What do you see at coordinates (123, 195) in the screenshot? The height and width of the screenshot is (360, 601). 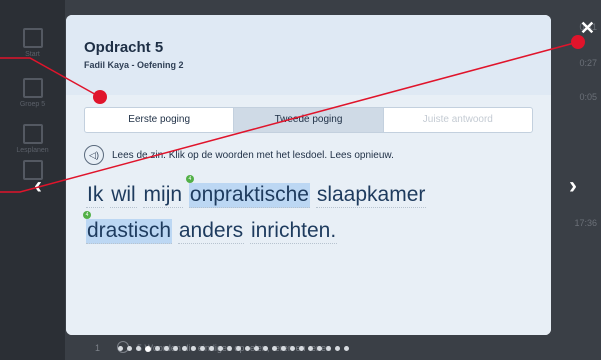 I see `sentence-word: wil` at bounding box center [123, 195].